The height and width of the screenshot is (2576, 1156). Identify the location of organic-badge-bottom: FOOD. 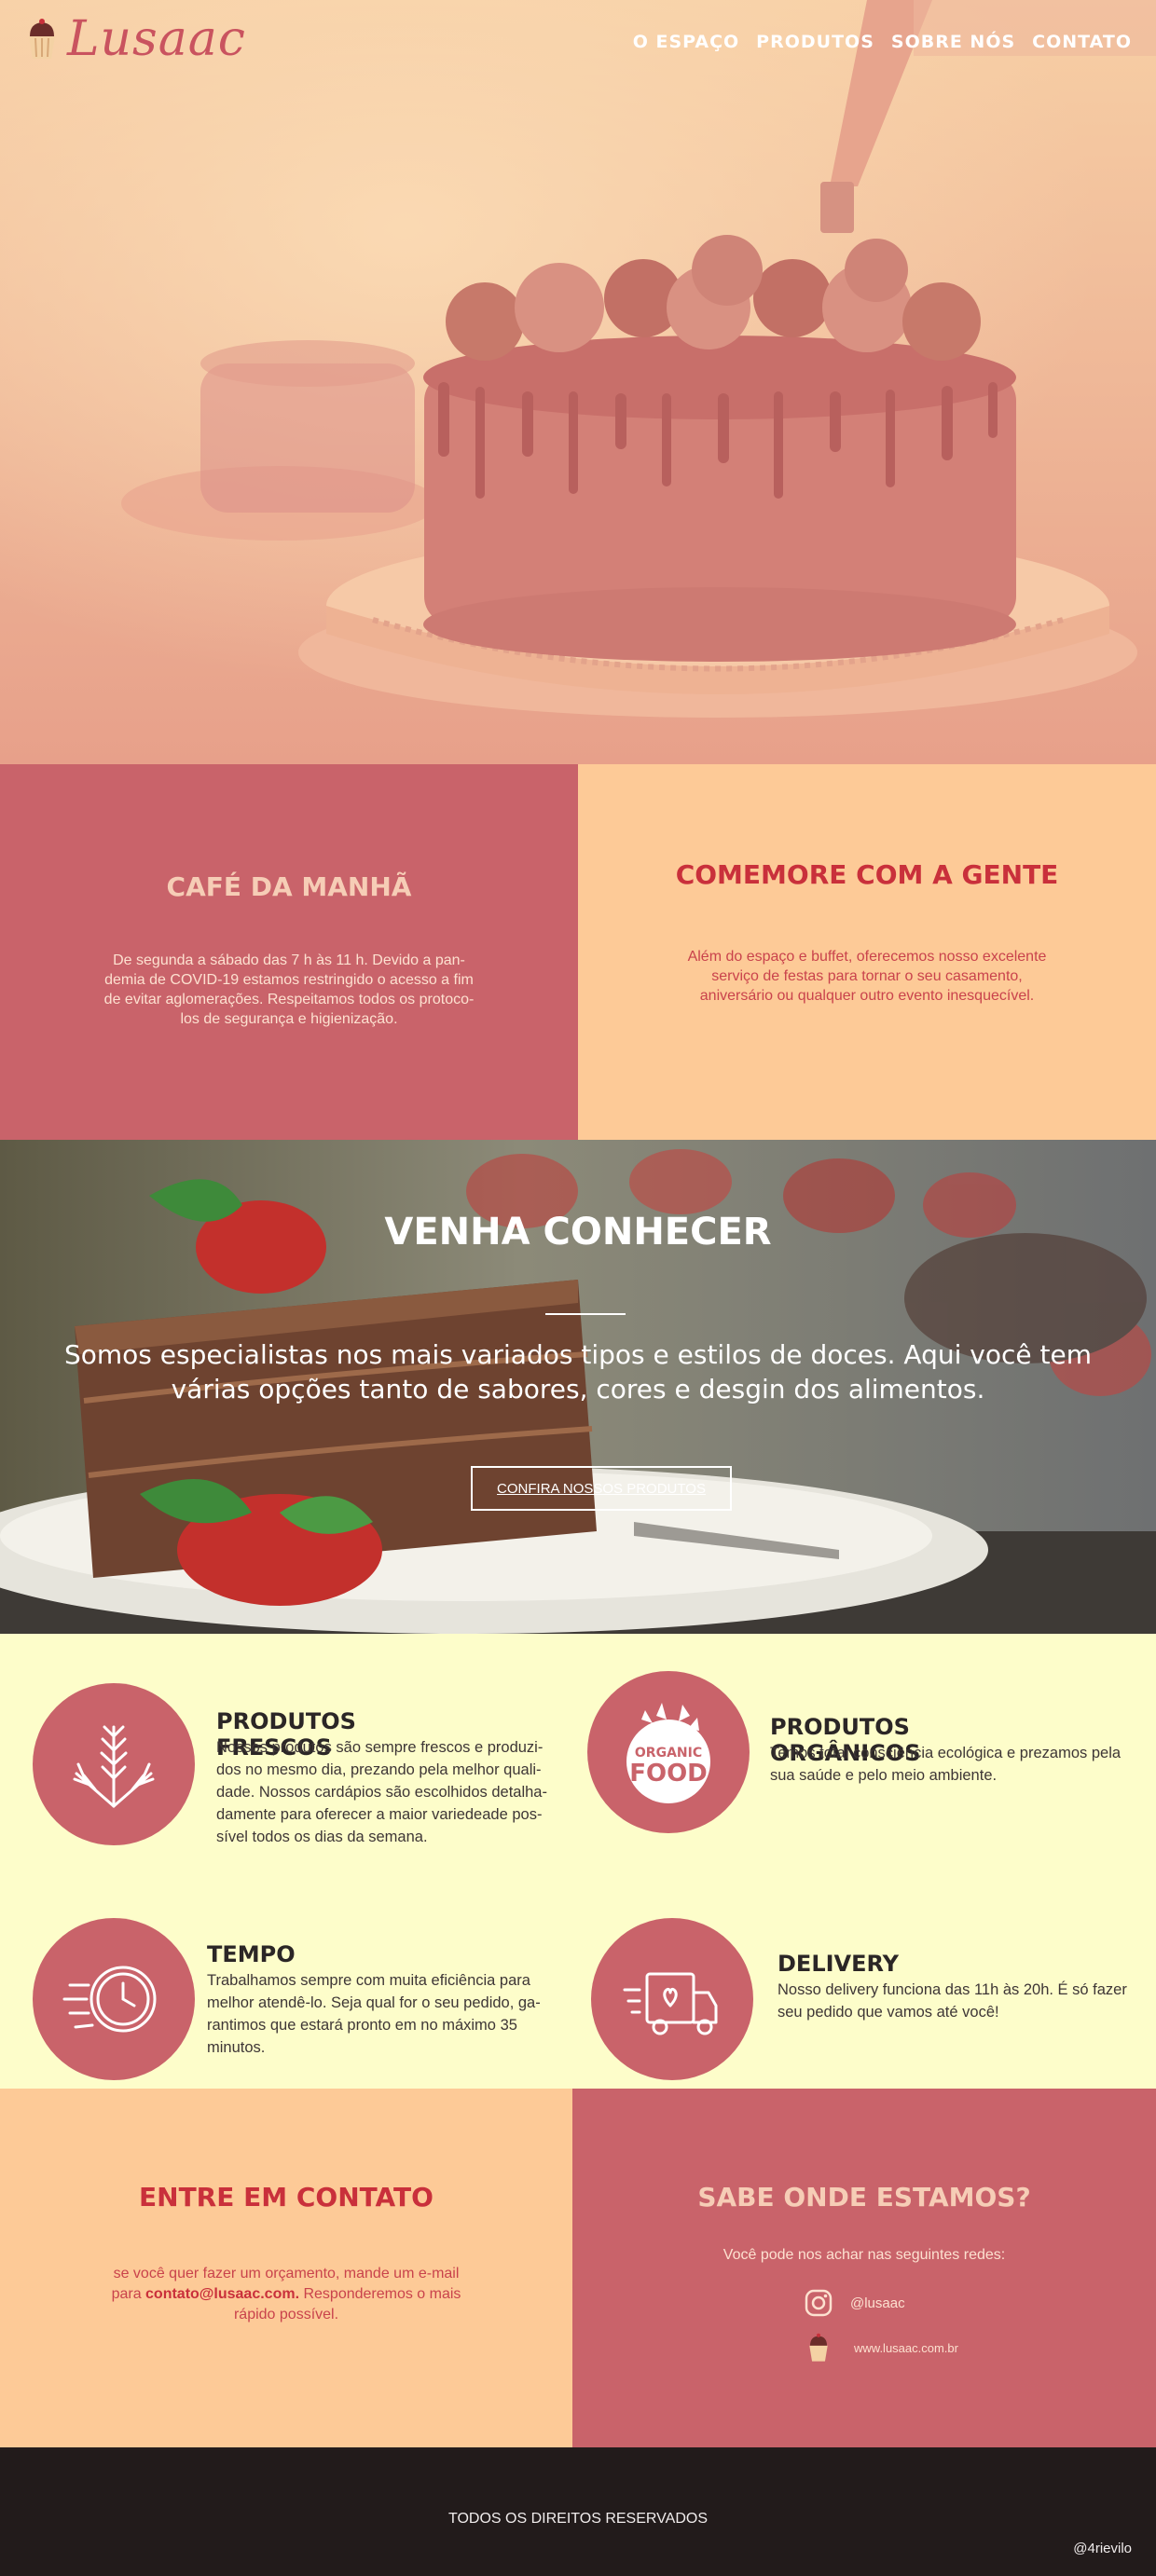
(668, 1774).